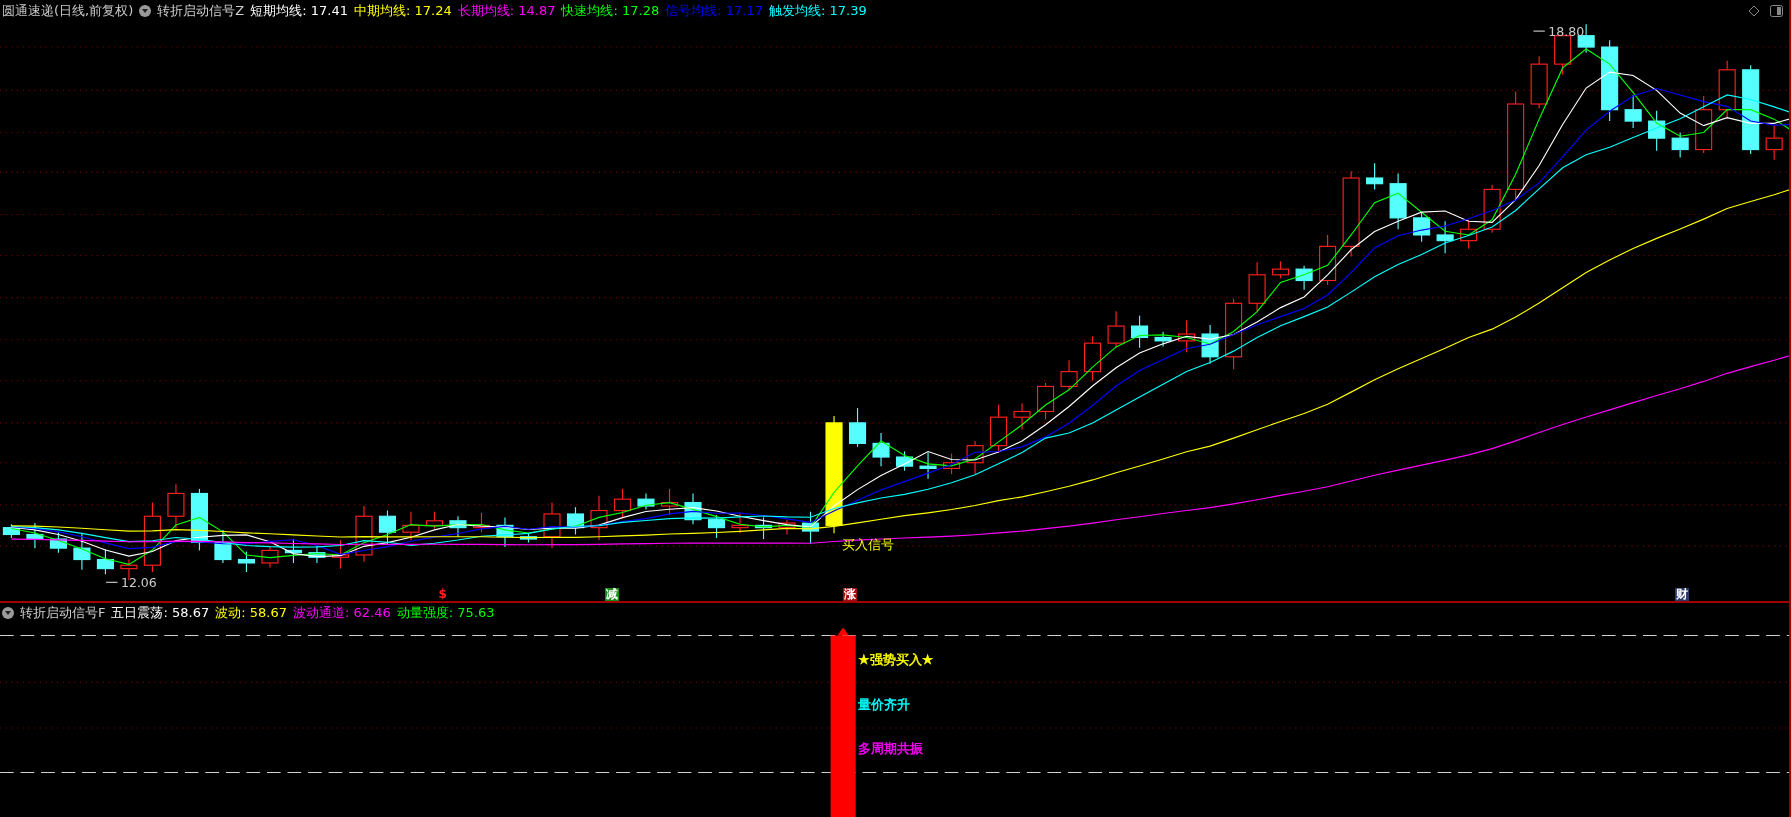  Describe the element at coordinates (896, 660) in the screenshot. I see `signal-text: ★强势买入★` at that location.